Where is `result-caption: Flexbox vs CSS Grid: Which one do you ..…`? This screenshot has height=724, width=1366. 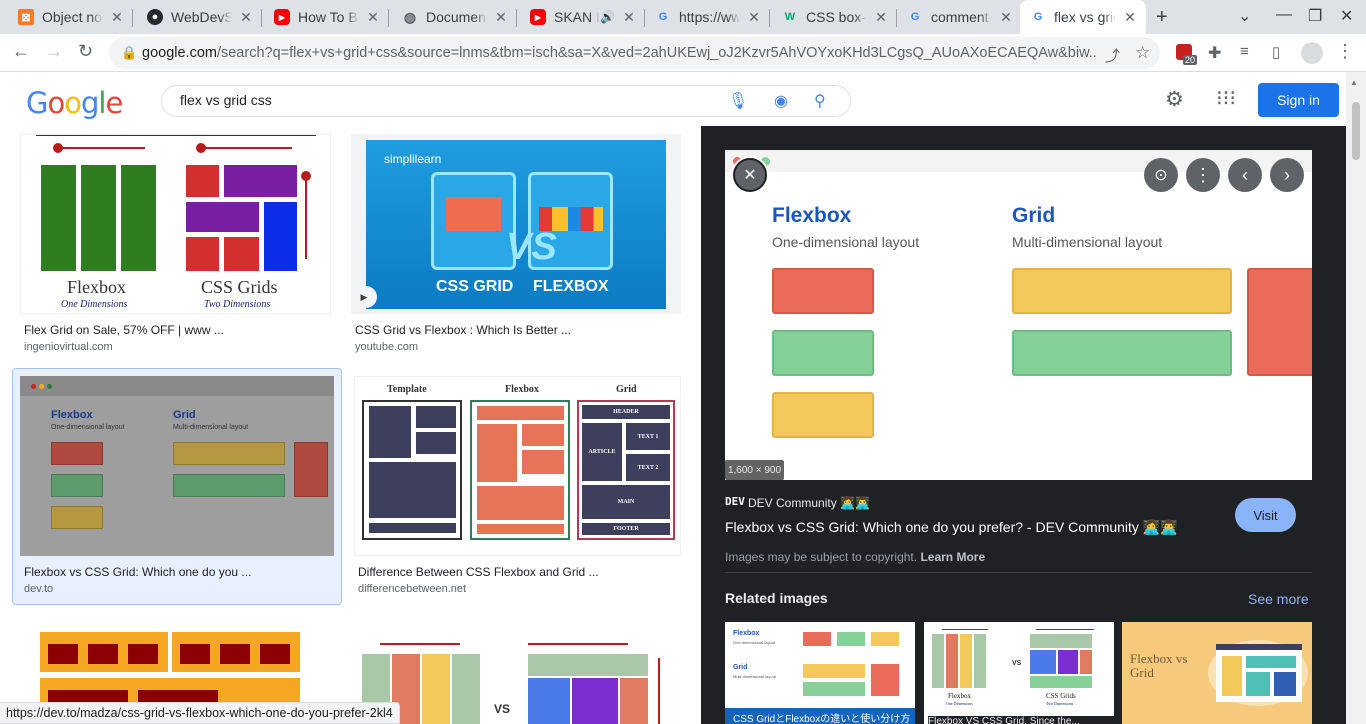 result-caption: Flexbox vs CSS Grid: Which one do you ..… is located at coordinates (137, 572).